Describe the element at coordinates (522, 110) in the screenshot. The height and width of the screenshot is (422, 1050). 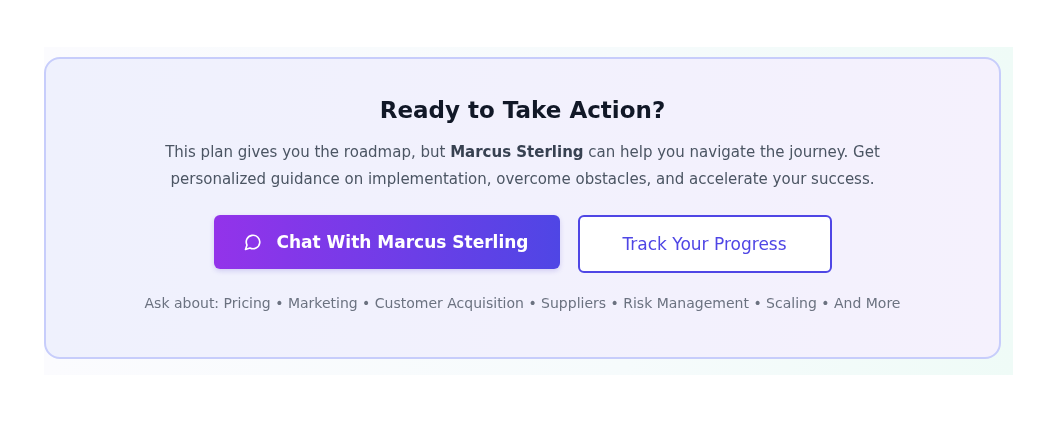
I see `cta-title: Ready to Take Action?` at that location.